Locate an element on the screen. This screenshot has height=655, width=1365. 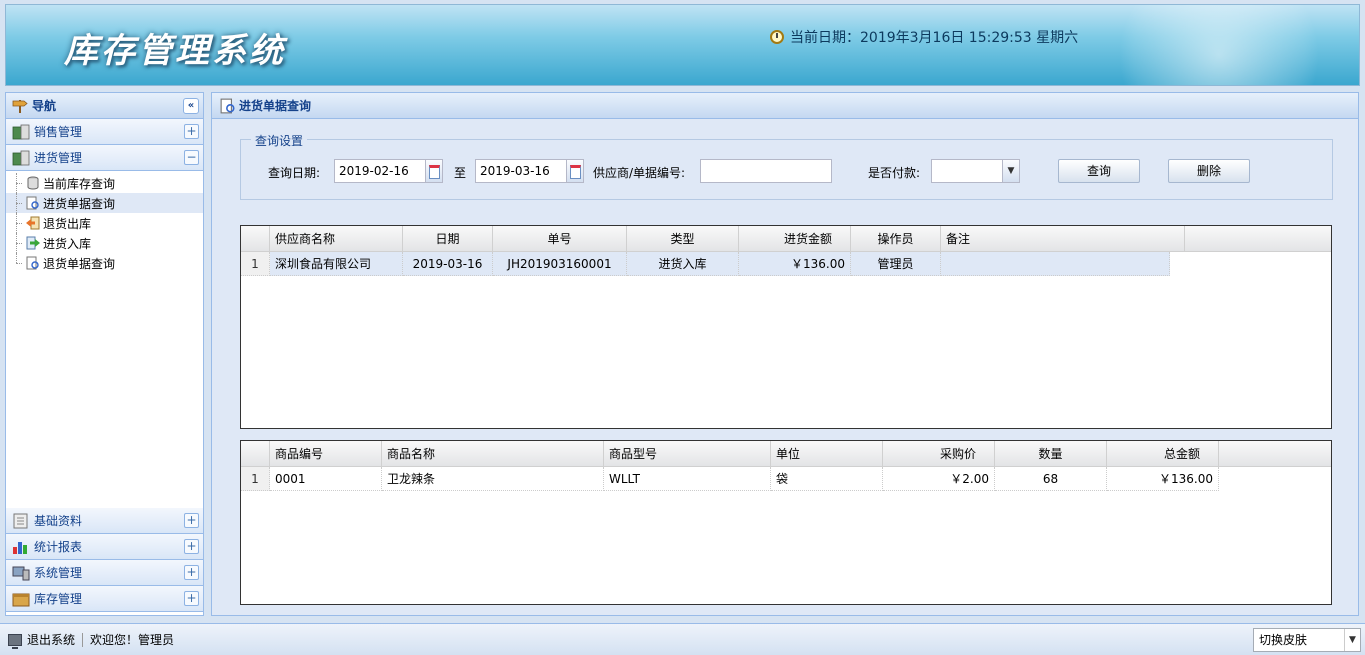
to-label: 至 is located at coordinates (460, 173).